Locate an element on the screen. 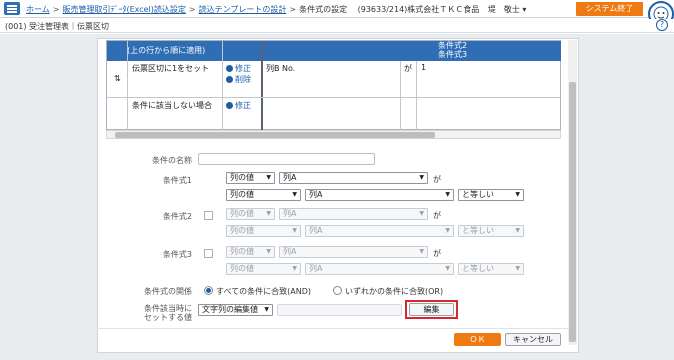 This screenshot has height=360, width=674. relation-or-label: いずれかの条件に合致(OR) is located at coordinates (394, 291).